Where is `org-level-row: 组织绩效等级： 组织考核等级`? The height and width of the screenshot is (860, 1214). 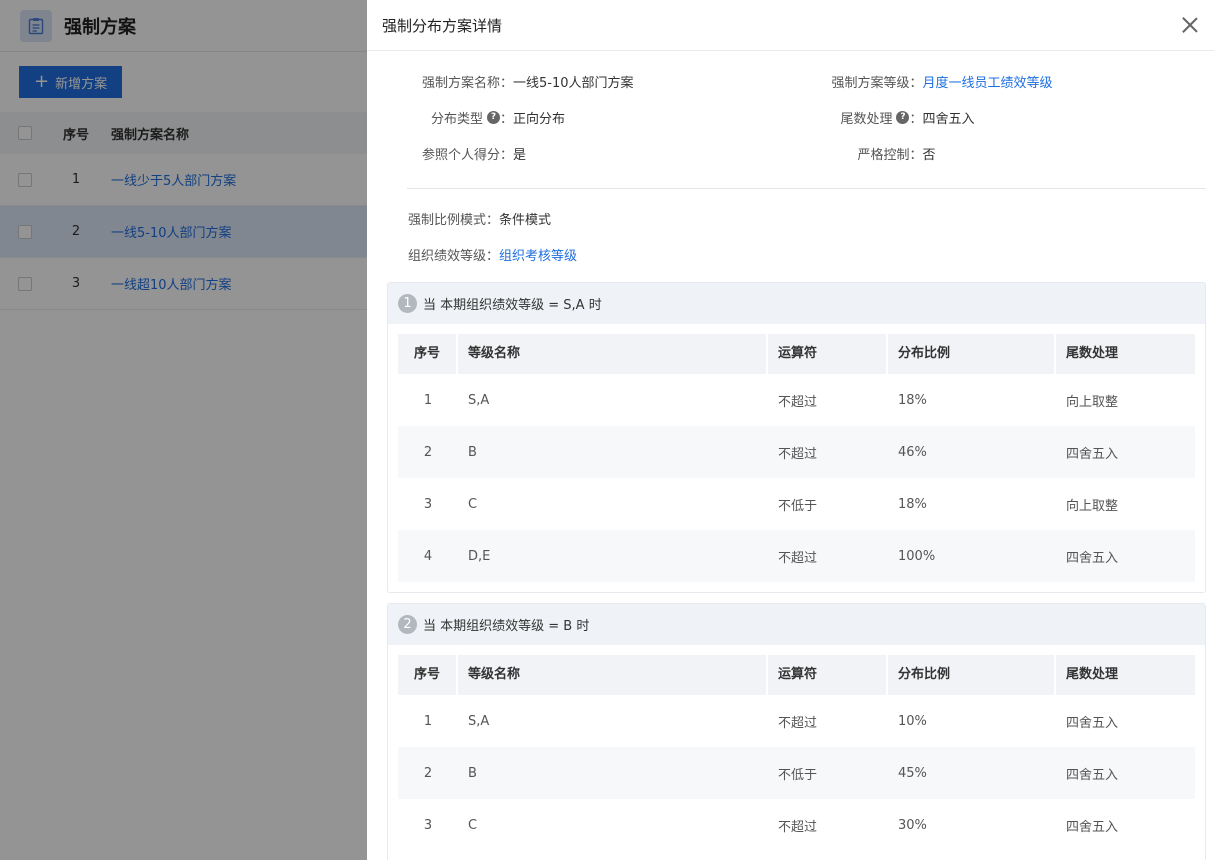
org-level-row: 组织绩效等级： 组织考核等级 is located at coordinates (796, 254).